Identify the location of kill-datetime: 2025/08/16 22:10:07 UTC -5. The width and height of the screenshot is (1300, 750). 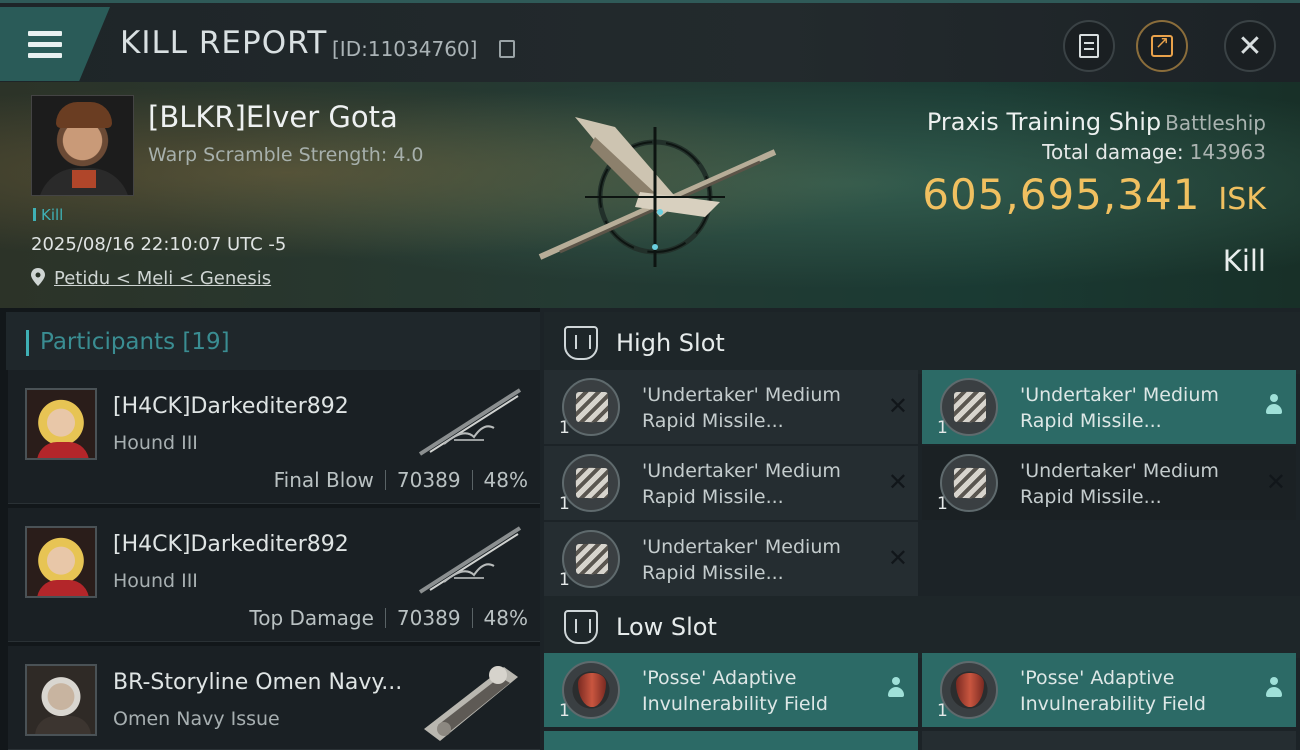
(159, 244).